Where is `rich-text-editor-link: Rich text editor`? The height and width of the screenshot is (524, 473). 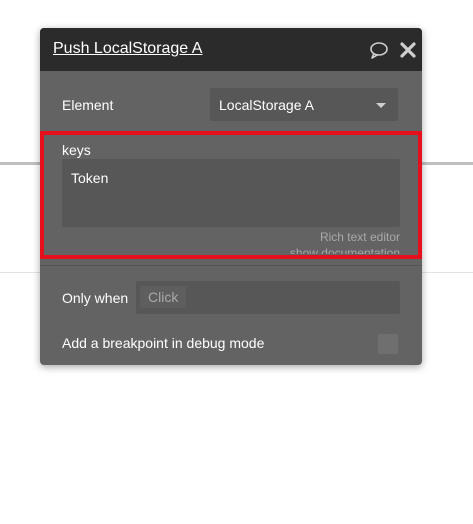
rich-text-editor-link: Rich text editor is located at coordinates (360, 237).